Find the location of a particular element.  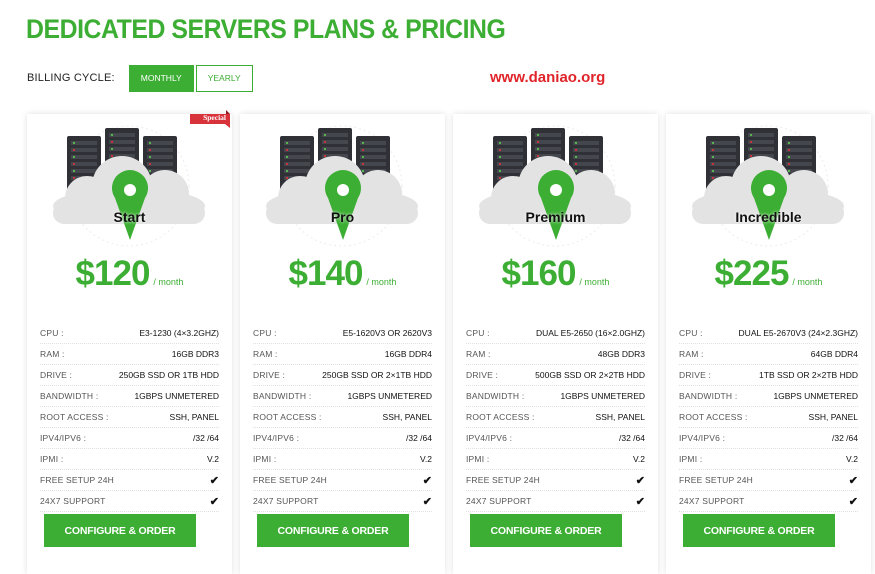

spec-row: DRIVE : 250GB SSD OR 1TB HDD is located at coordinates (129, 375).